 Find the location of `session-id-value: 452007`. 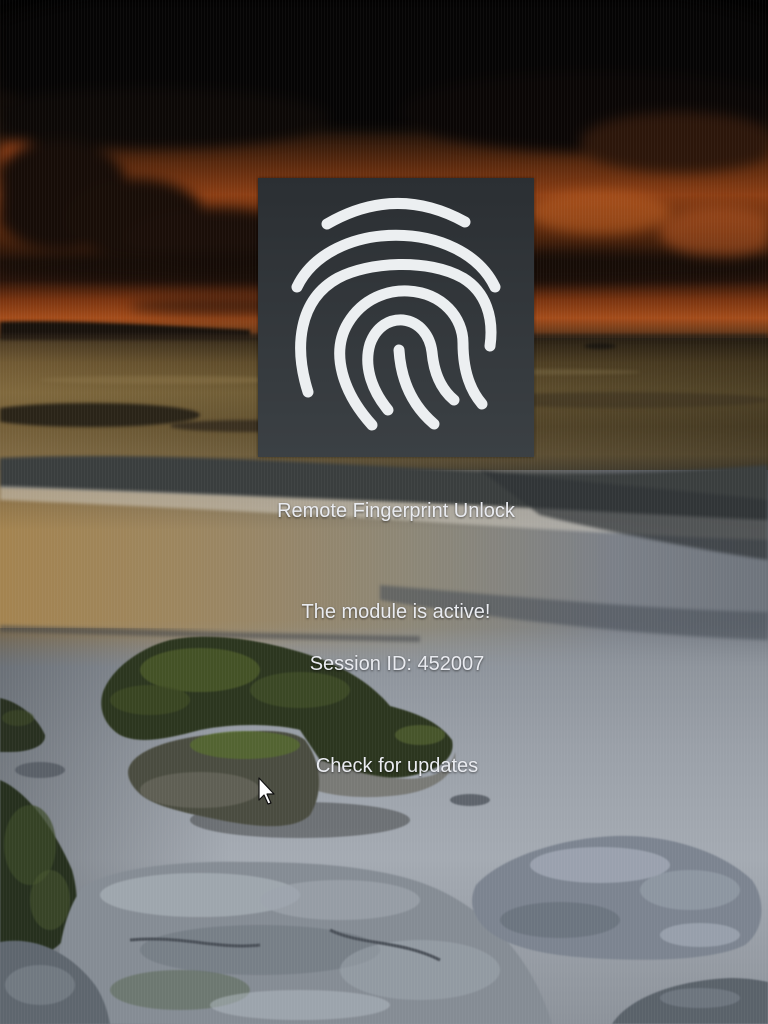

session-id-value: 452007 is located at coordinates (451, 664).